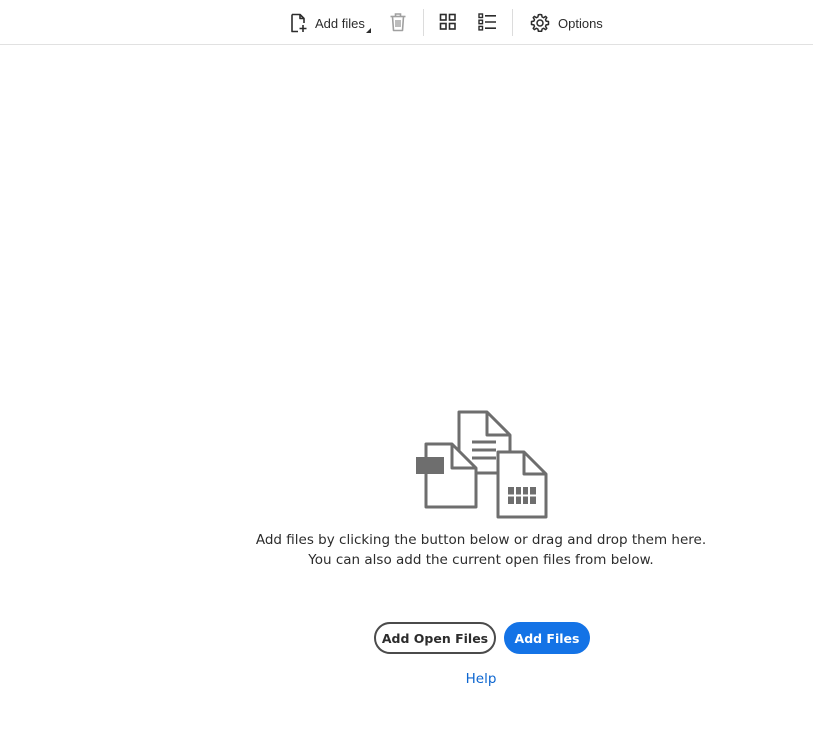  Describe the element at coordinates (481, 679) in the screenshot. I see `help-link: Help` at that location.